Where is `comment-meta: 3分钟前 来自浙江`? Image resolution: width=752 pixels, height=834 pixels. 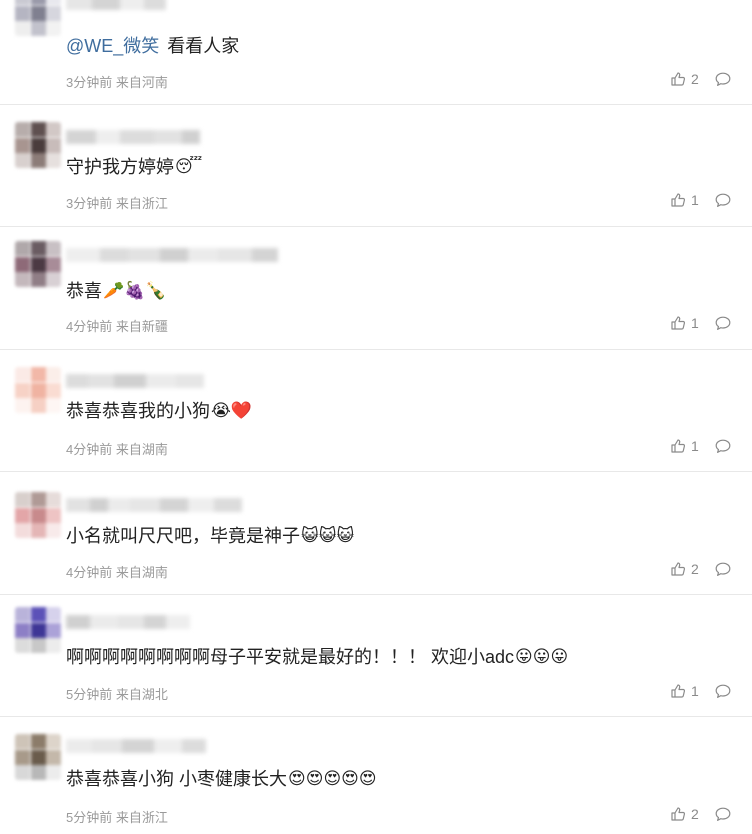
comment-meta: 3分钟前 来自浙江 is located at coordinates (117, 203).